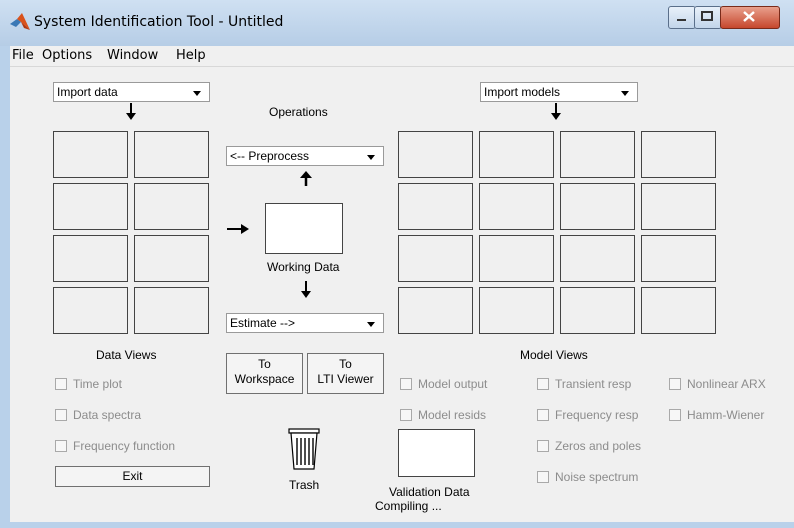 The height and width of the screenshot is (528, 794). What do you see at coordinates (402, 56) in the screenshot?
I see `menu-bar: File Options Window Help` at bounding box center [402, 56].